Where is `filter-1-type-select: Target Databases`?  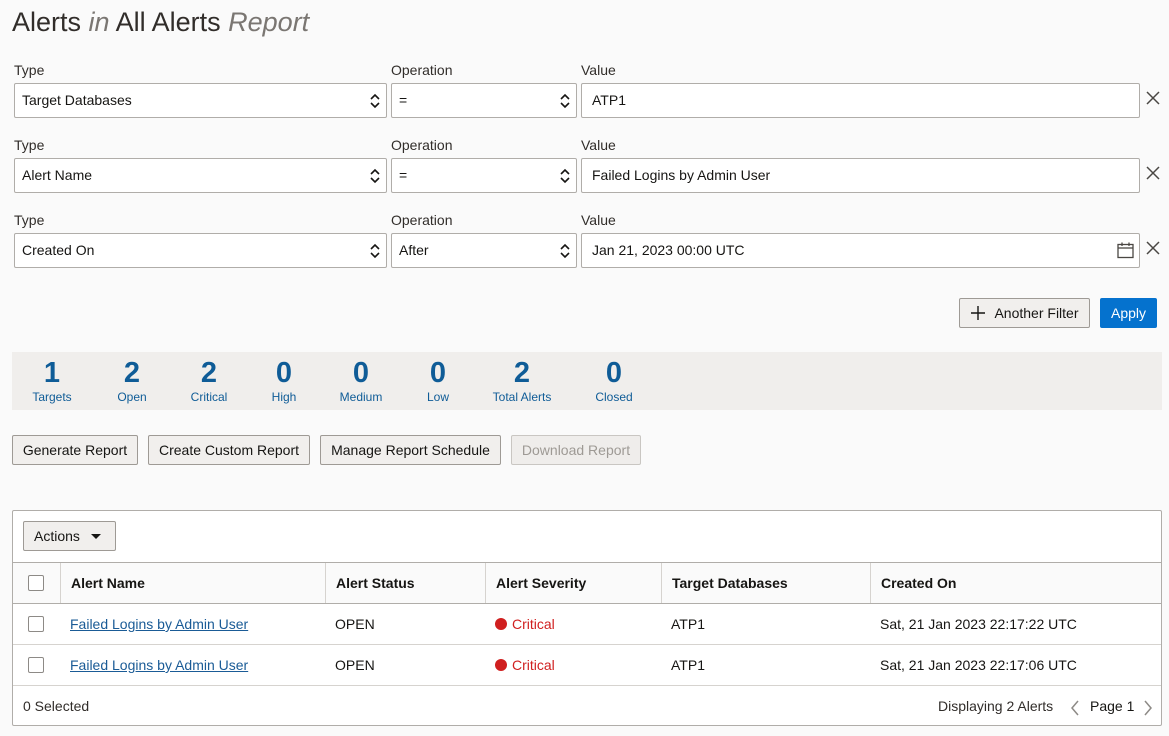
filter-1-type-select: Target Databases is located at coordinates (200, 100).